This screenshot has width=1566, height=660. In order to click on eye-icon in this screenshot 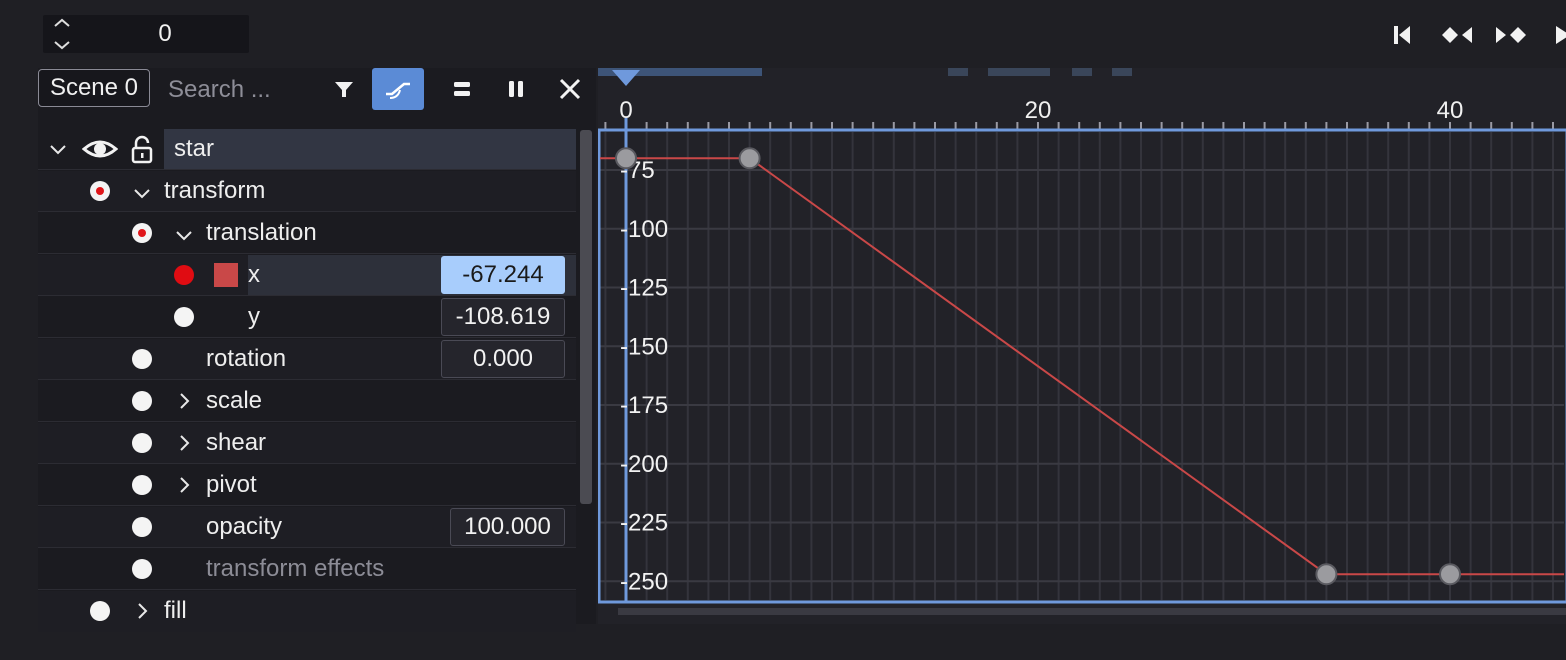, I will do `click(100, 149)`.